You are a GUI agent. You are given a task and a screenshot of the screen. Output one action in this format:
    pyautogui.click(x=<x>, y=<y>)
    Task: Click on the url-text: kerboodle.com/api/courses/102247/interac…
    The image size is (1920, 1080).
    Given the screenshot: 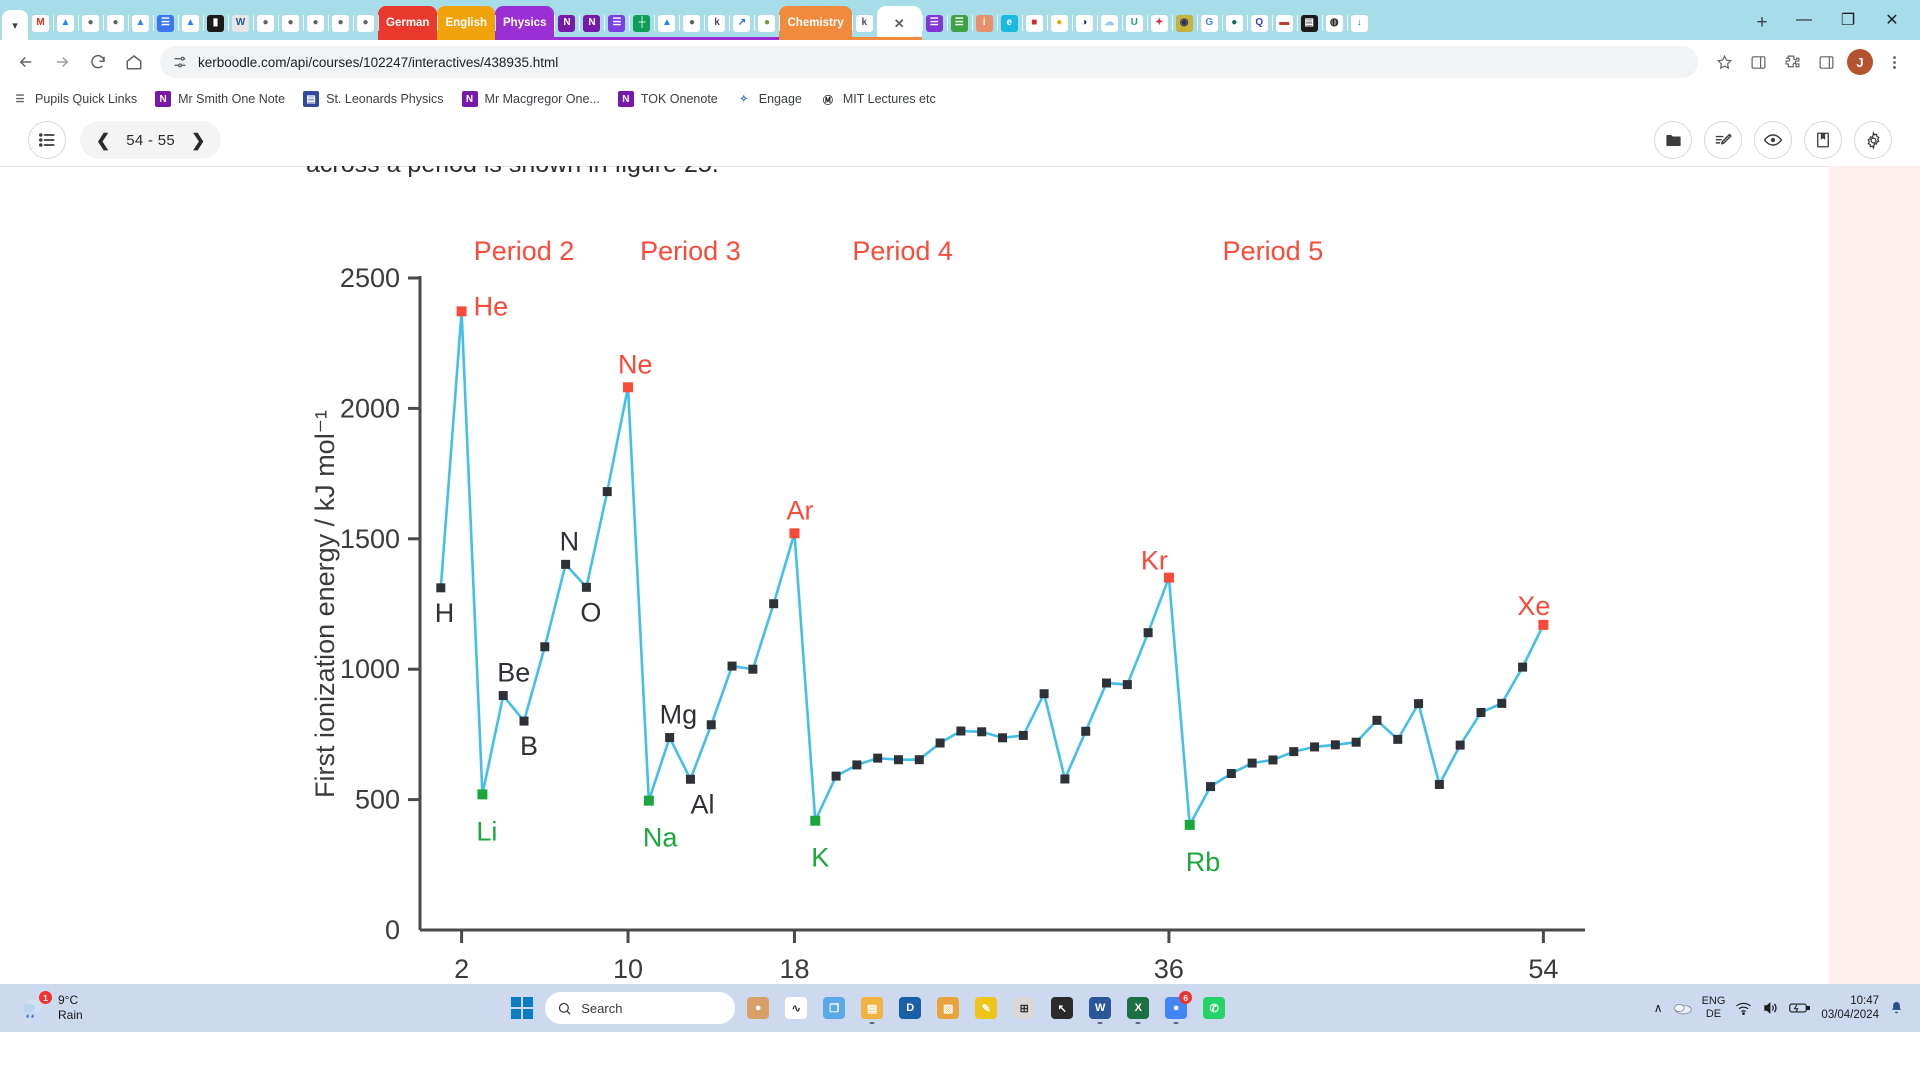 What is the action you would take?
    pyautogui.click(x=378, y=62)
    